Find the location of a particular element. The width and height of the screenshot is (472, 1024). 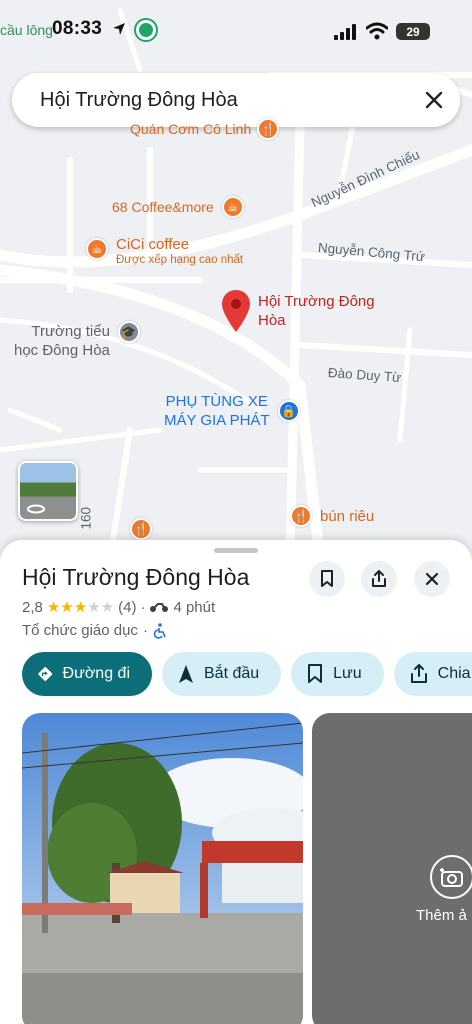

travel-time: 4 phút is located at coordinates (194, 607).